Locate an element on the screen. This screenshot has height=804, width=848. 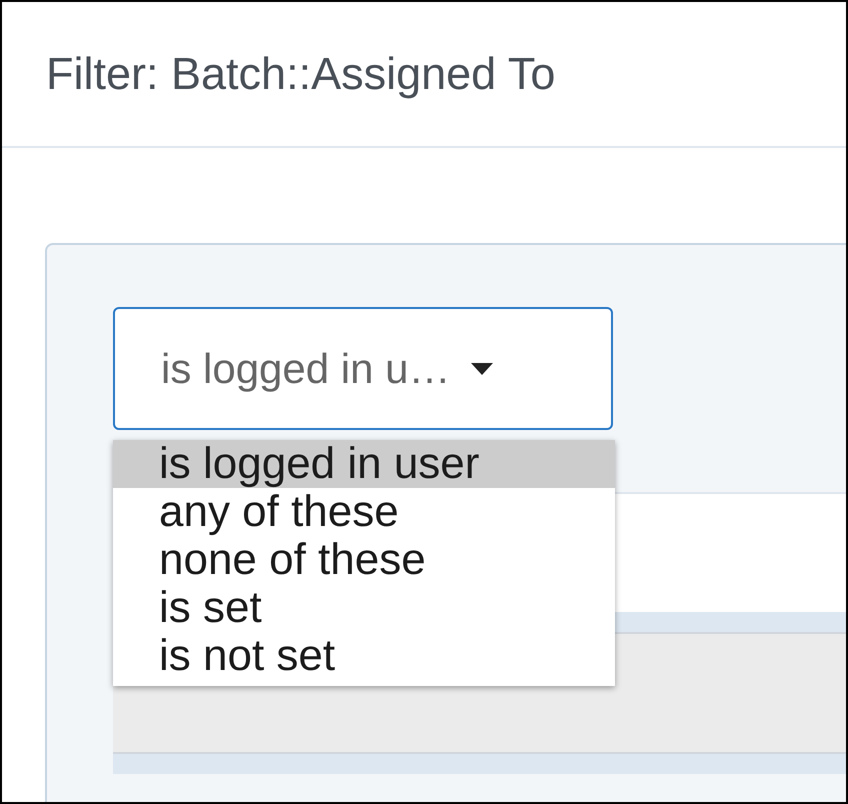
dialog-title: Filter: Batch::Assigned To is located at coordinates (301, 74).